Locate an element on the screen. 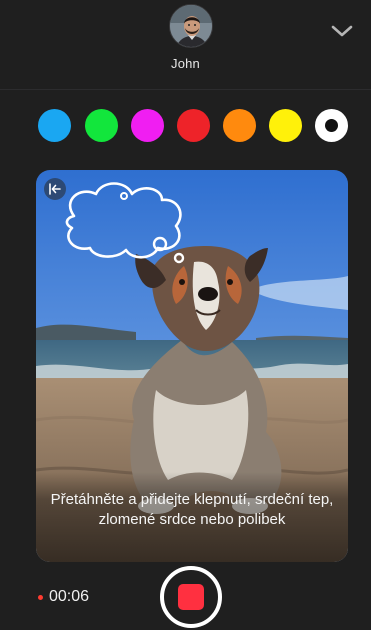 The width and height of the screenshot is (371, 630). record-button is located at coordinates (191, 597).